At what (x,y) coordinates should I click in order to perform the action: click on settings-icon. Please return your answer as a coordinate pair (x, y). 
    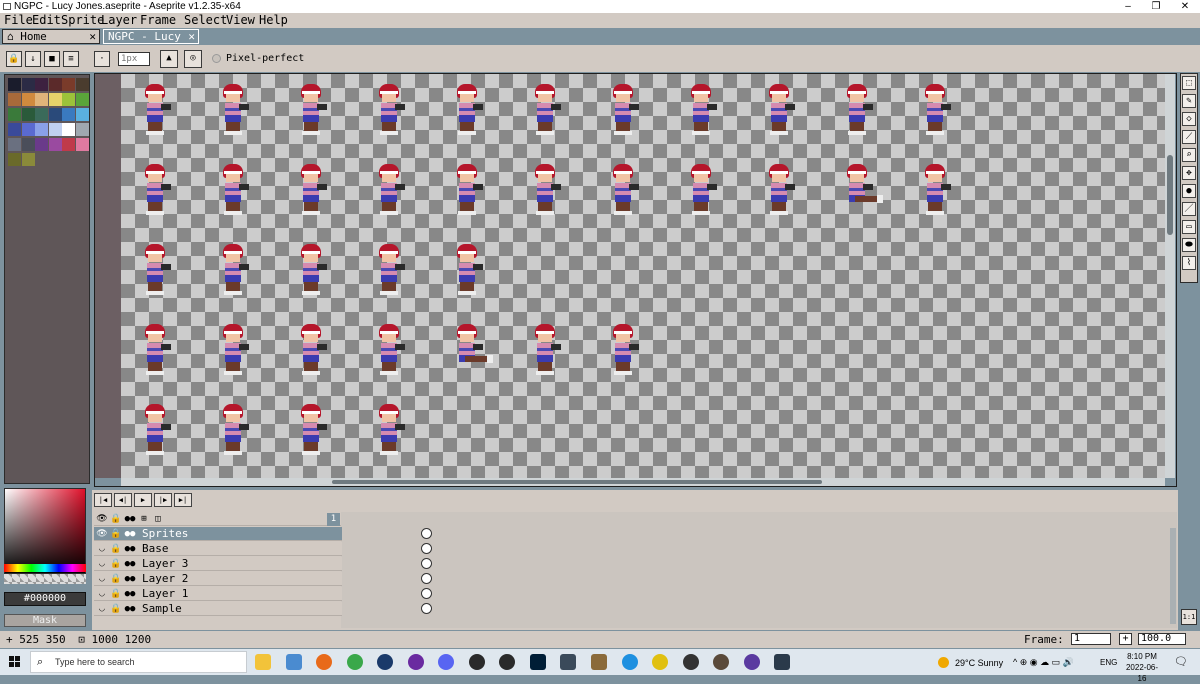
    Looking at the image, I should click on (782, 662).